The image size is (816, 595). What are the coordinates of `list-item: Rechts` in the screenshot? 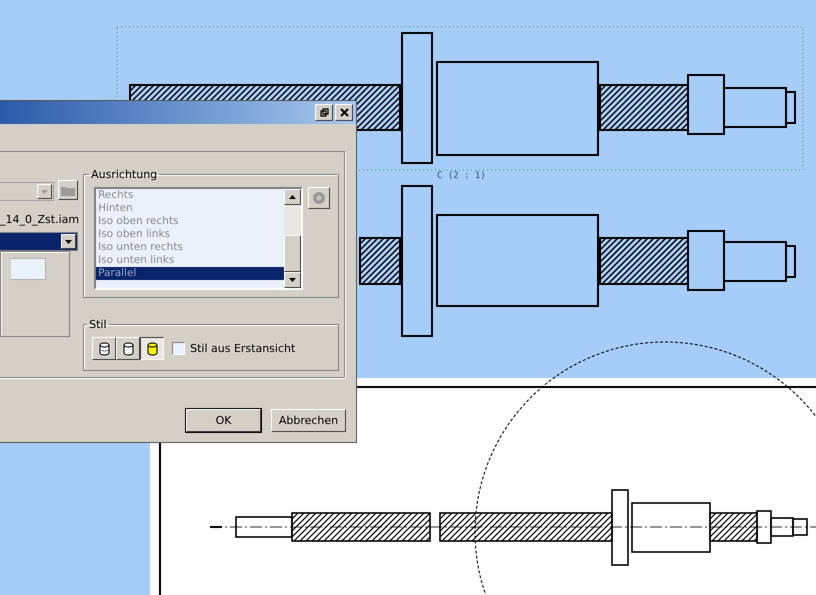 It's located at (190, 195).